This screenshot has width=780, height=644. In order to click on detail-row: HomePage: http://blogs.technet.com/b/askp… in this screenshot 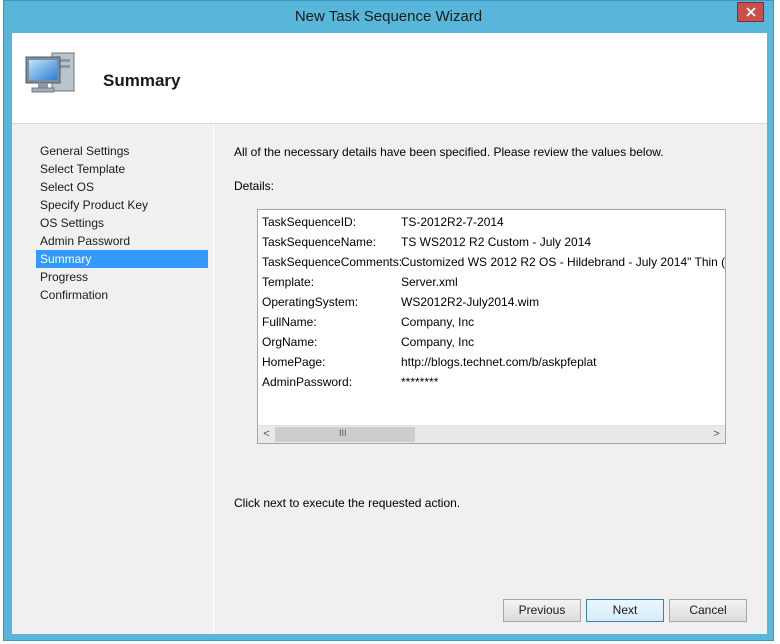, I will do `click(493, 362)`.